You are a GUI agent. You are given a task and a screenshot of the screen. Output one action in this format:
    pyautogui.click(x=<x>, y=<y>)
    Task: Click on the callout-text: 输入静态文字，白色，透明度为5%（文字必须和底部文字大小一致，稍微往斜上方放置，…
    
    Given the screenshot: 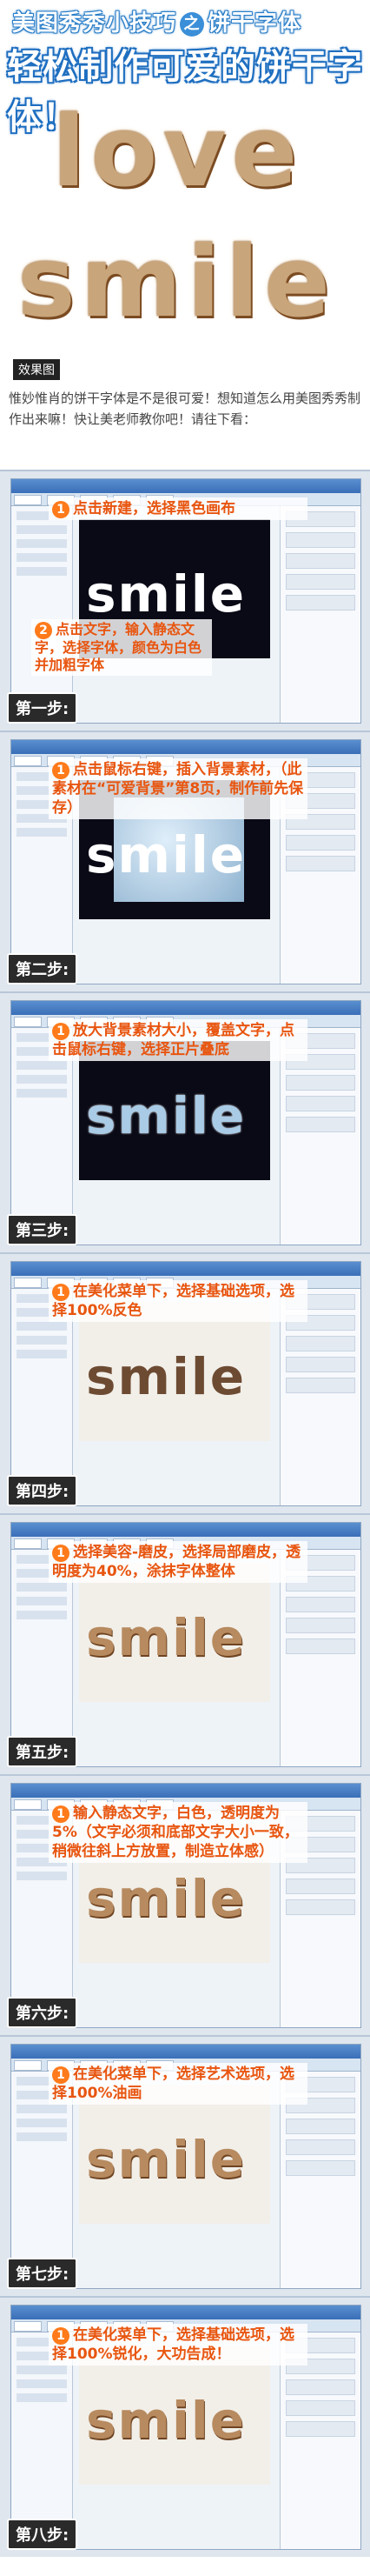 What is the action you would take?
    pyautogui.click(x=175, y=1832)
    